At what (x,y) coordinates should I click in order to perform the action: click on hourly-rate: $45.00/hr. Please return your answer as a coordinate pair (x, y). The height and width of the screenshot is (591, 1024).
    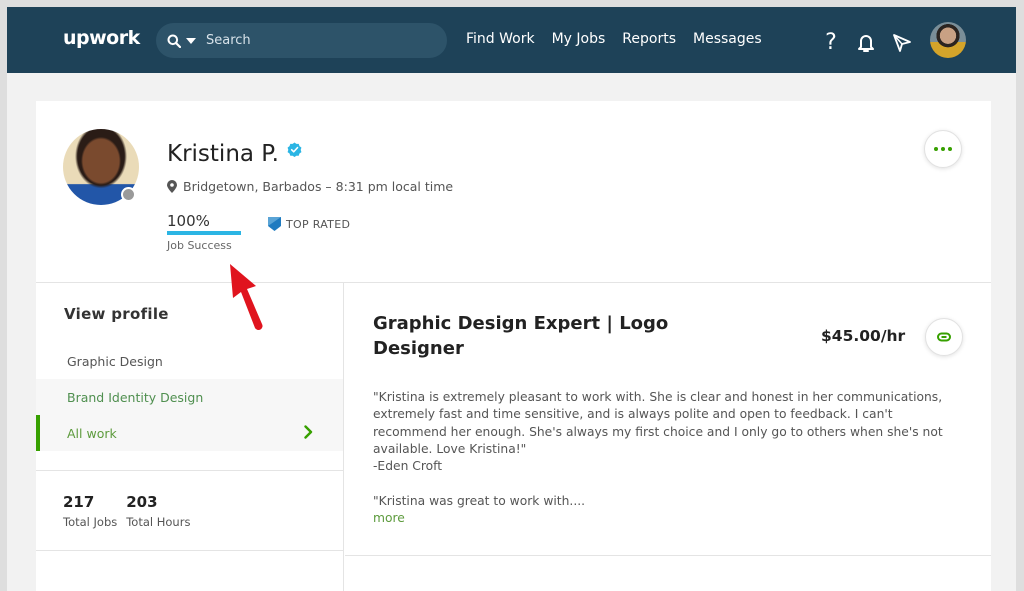
    Looking at the image, I should click on (863, 336).